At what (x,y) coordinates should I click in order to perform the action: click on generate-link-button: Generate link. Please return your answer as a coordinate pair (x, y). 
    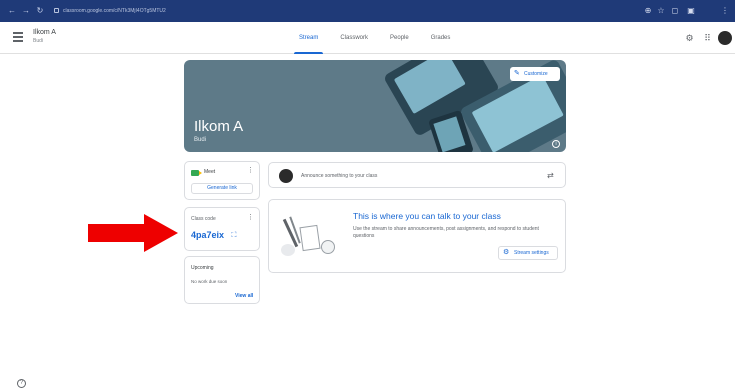
    Looking at the image, I should click on (222, 188).